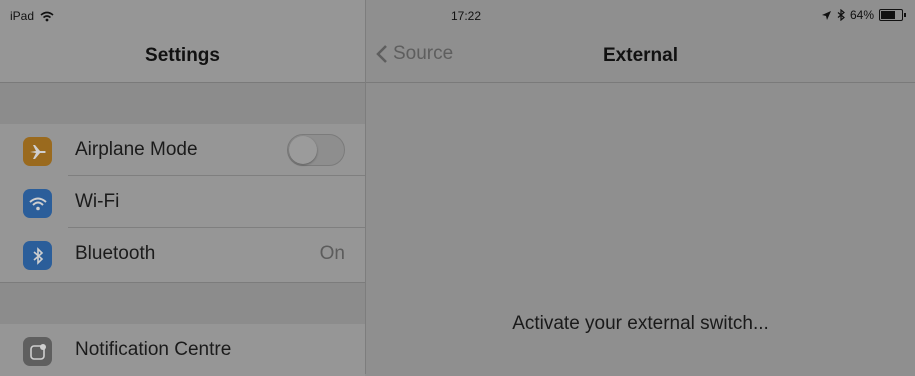 The width and height of the screenshot is (915, 376). Describe the element at coordinates (153, 349) in the screenshot. I see `notification-centre-label: Notification Centre` at that location.